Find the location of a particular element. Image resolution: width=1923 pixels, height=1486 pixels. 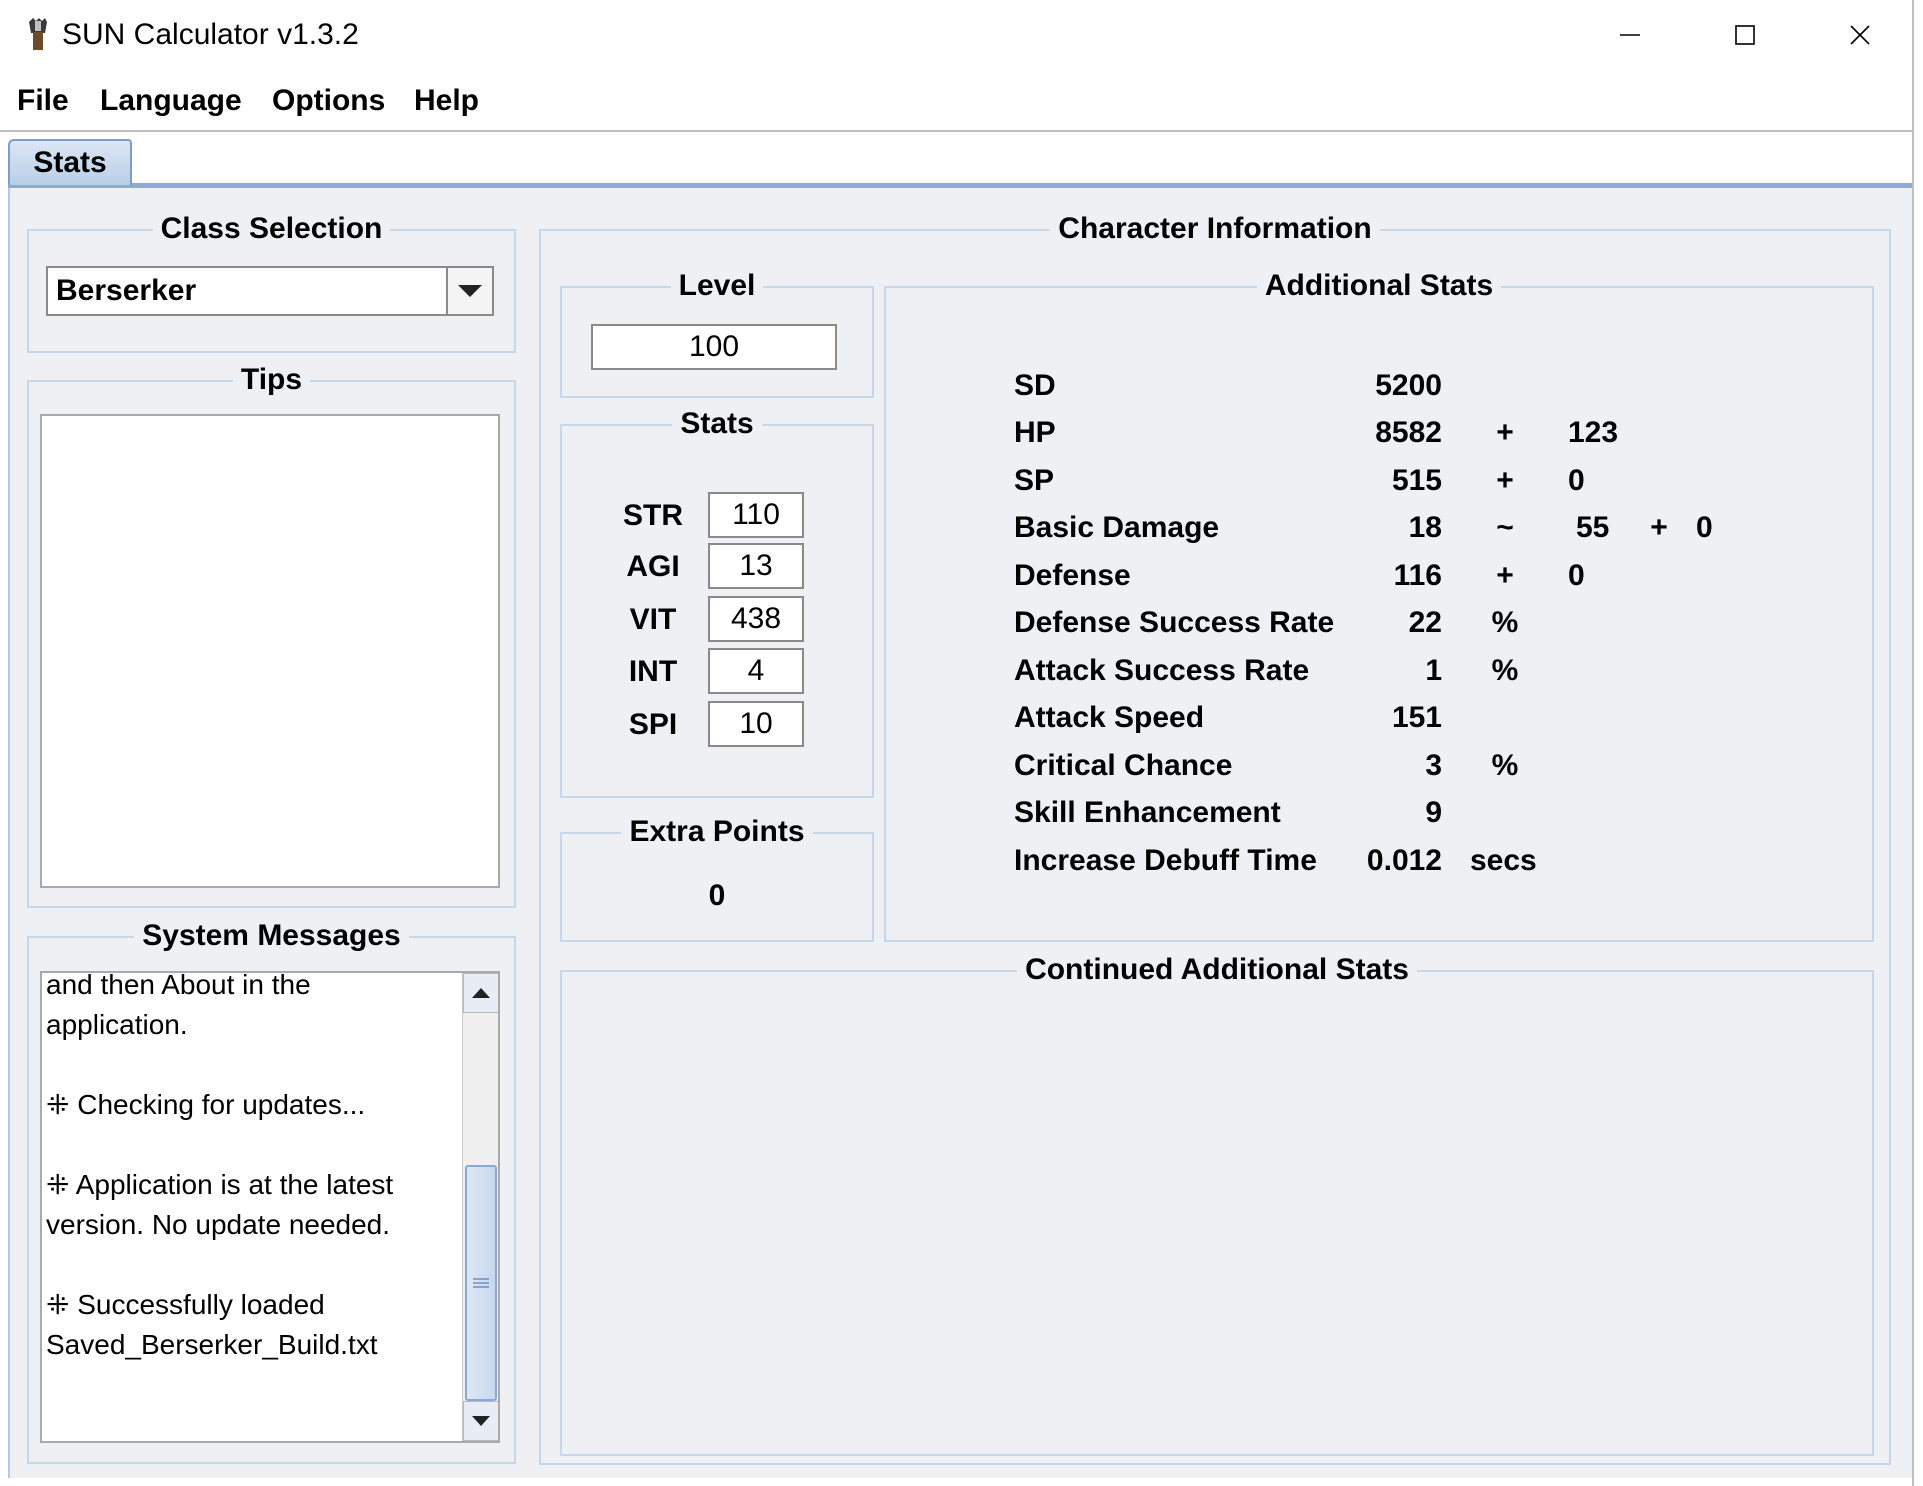

skill-enhancement-value: 9 is located at coordinates (1433, 812).